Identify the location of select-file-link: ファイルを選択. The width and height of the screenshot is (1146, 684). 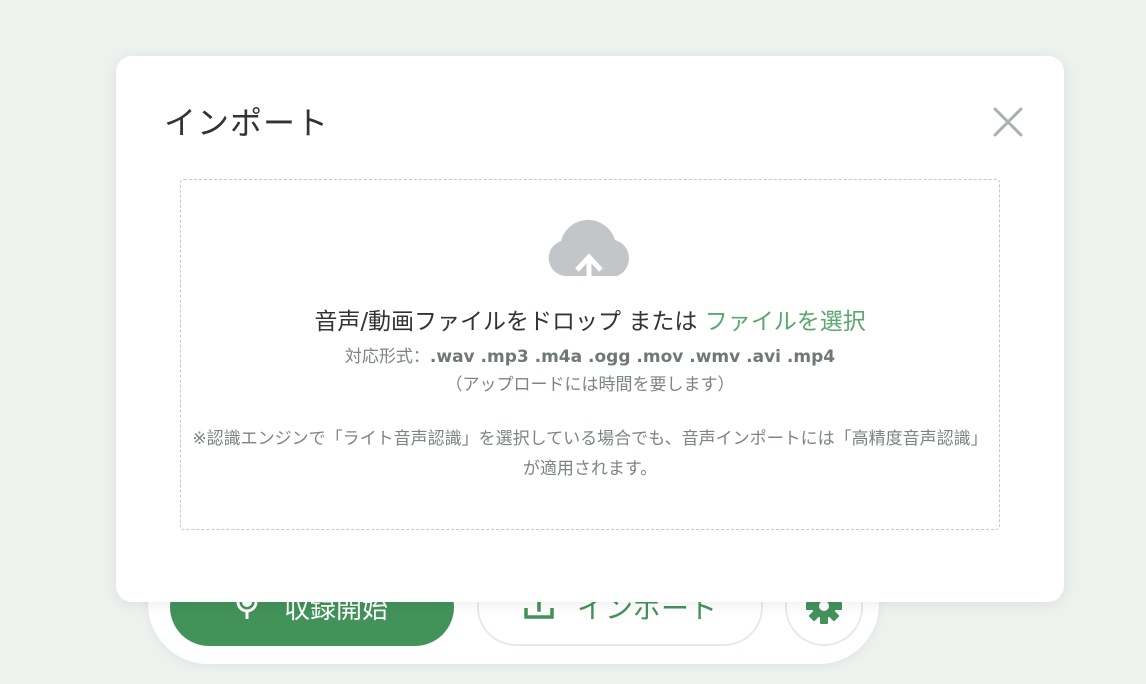
(785, 322).